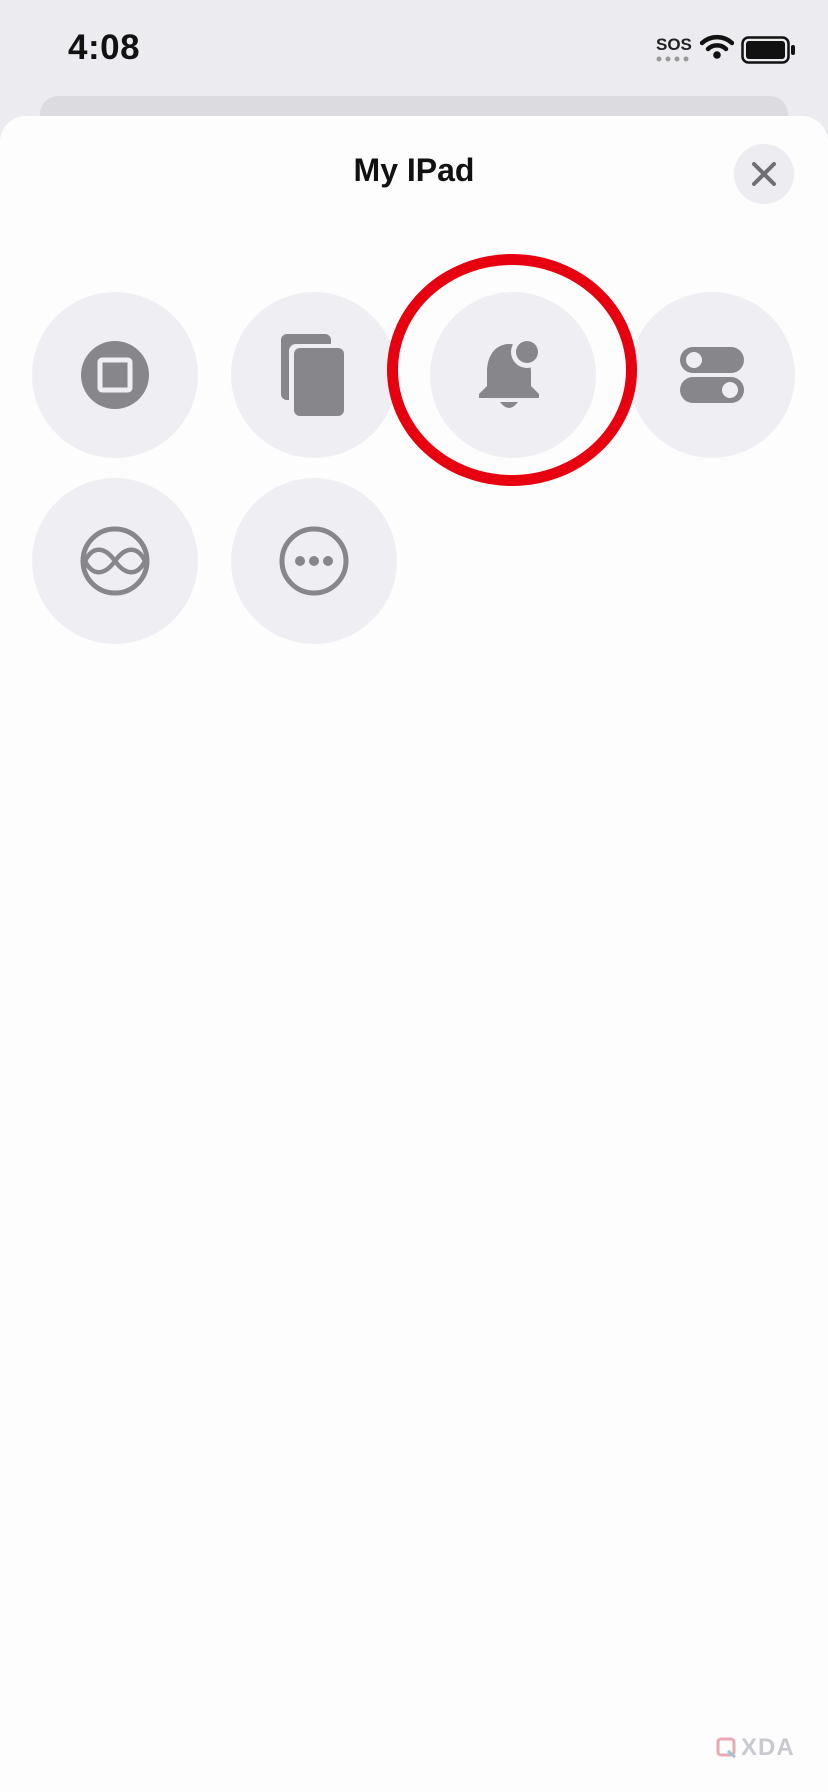  I want to click on notification-button, so click(513, 375).